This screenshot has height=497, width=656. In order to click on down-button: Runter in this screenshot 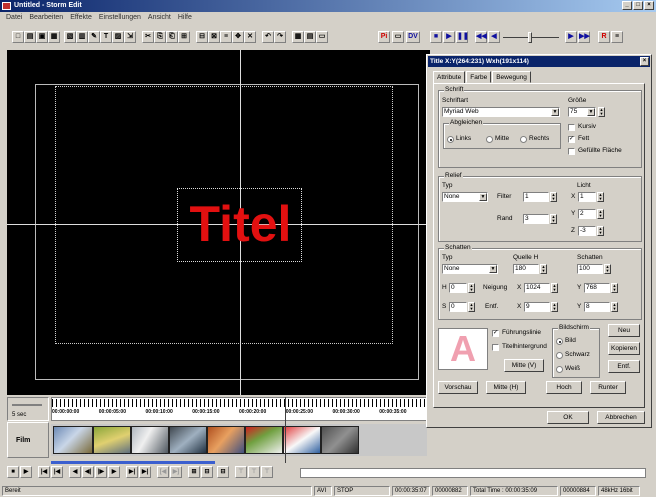, I will do `click(608, 387)`.